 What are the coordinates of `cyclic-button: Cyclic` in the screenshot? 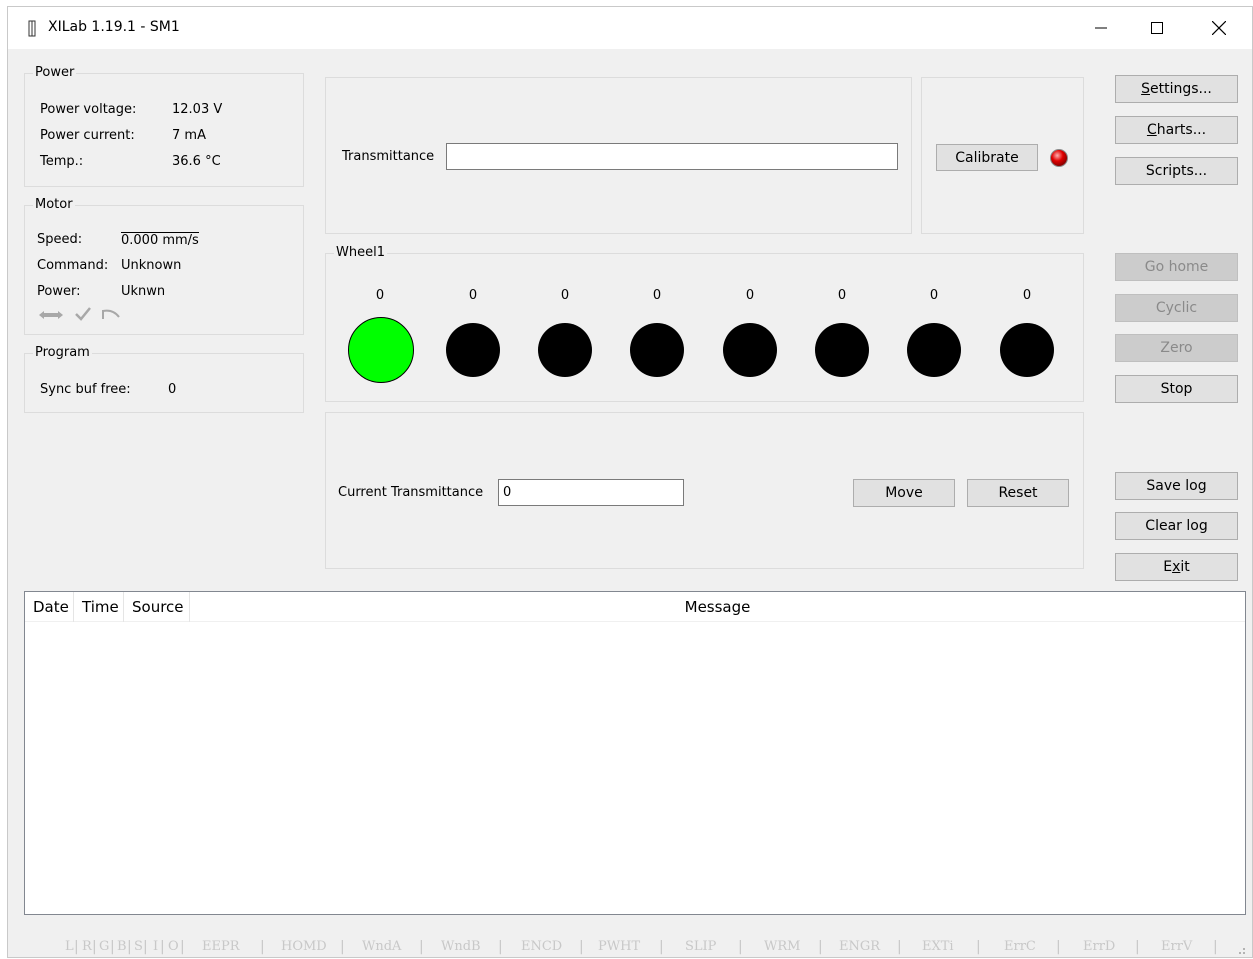 It's located at (1176, 308).